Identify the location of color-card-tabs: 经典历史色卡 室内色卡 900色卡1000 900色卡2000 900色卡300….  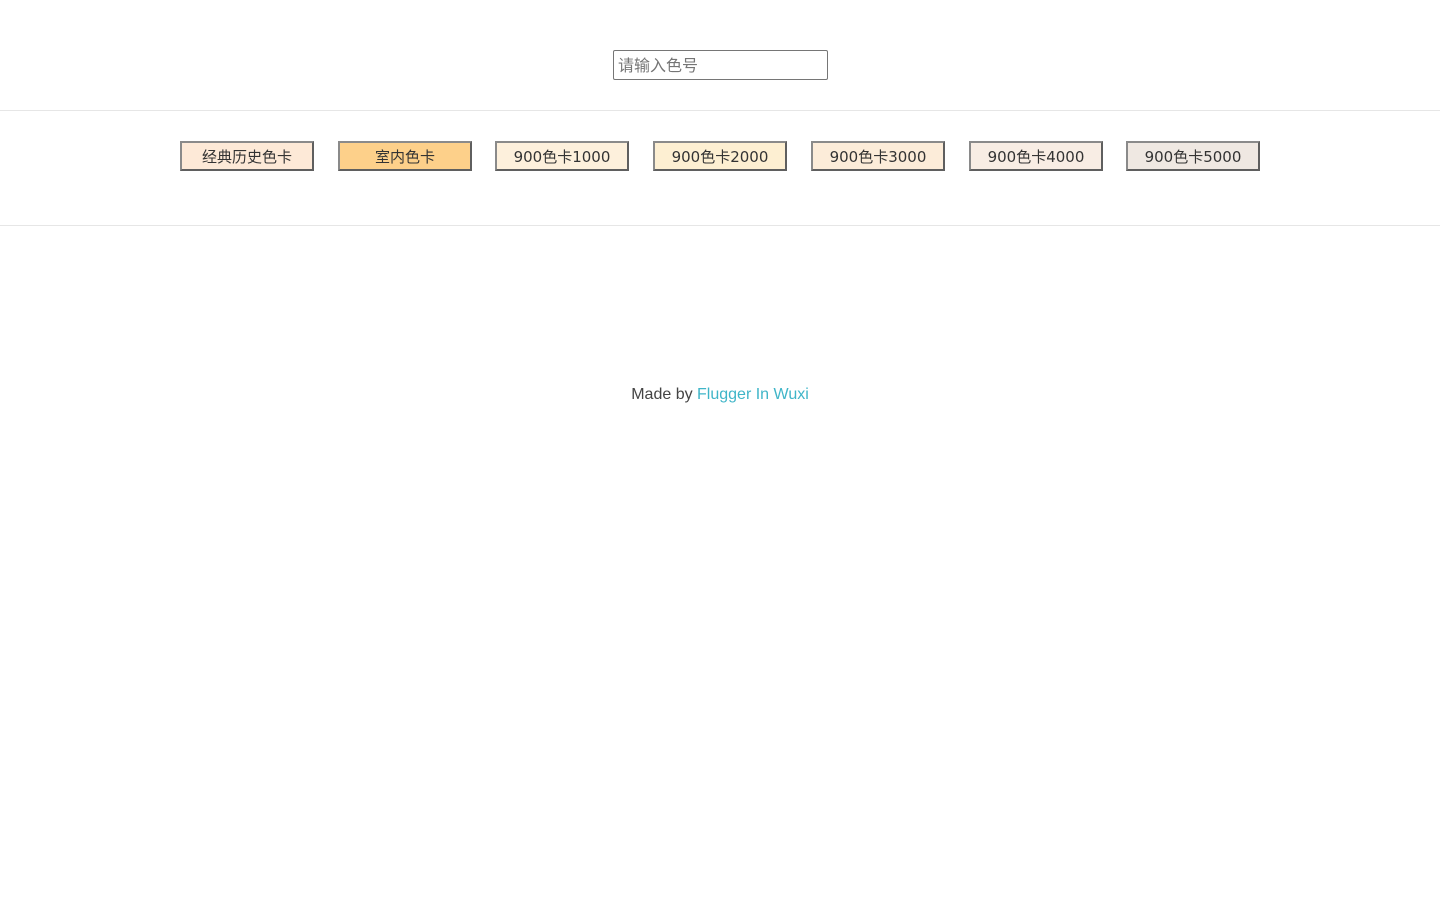
(720, 168).